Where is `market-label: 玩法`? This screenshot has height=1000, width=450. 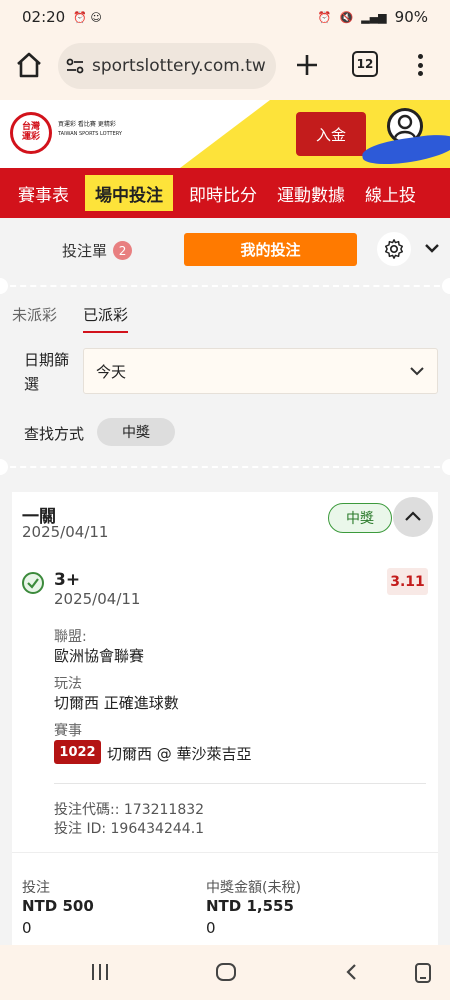
market-label: 玩法 is located at coordinates (68, 684).